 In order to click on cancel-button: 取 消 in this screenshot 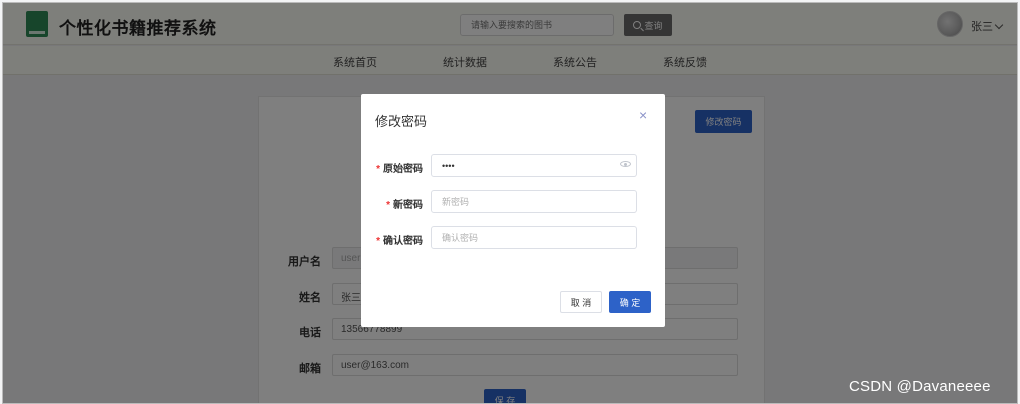, I will do `click(581, 302)`.